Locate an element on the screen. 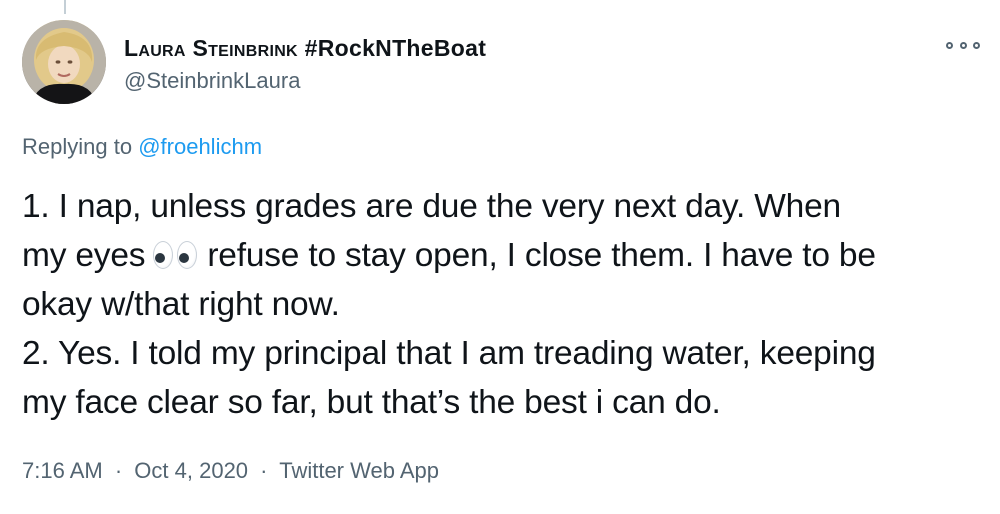  reply-context: Replying to @froehlichm is located at coordinates (142, 147).